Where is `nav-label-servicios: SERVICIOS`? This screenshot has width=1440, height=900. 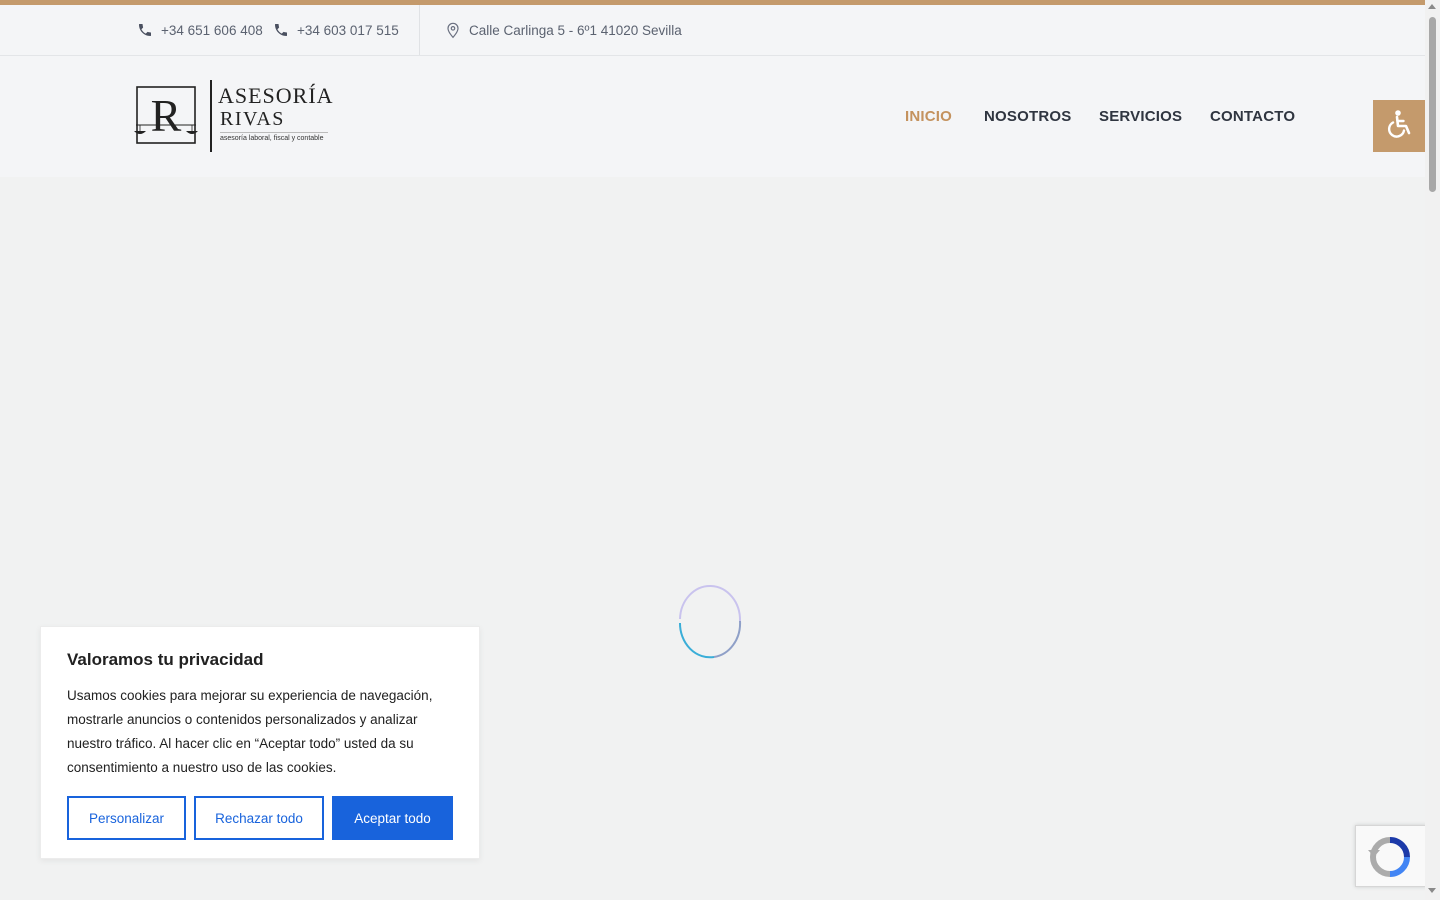 nav-label-servicios: SERVICIOS is located at coordinates (1140, 116).